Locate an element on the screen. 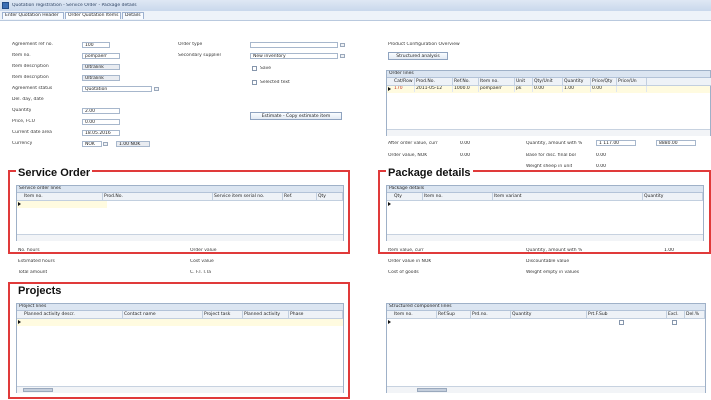 The width and height of the screenshot is (711, 400). service-order-caption: Service order lines is located at coordinates (180, 189).